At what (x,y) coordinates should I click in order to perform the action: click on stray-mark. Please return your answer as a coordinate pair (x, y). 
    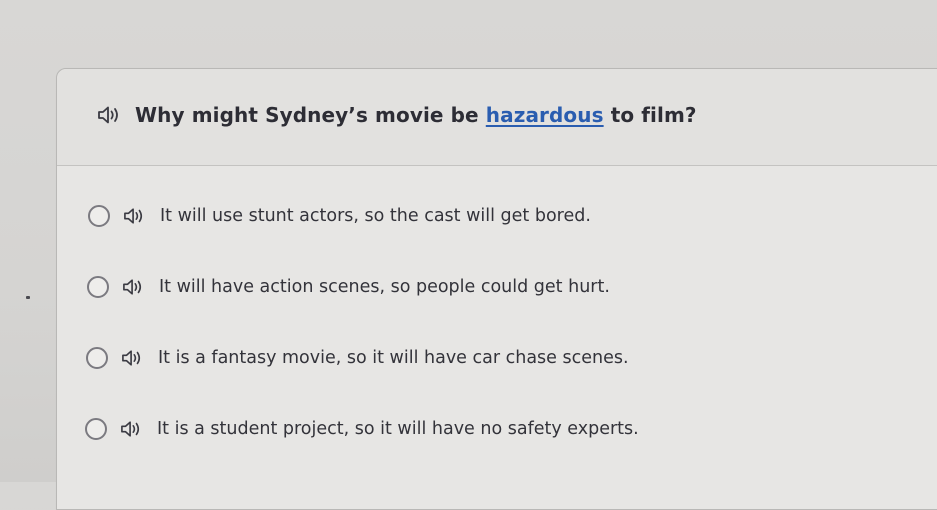
    Looking at the image, I should click on (28, 297).